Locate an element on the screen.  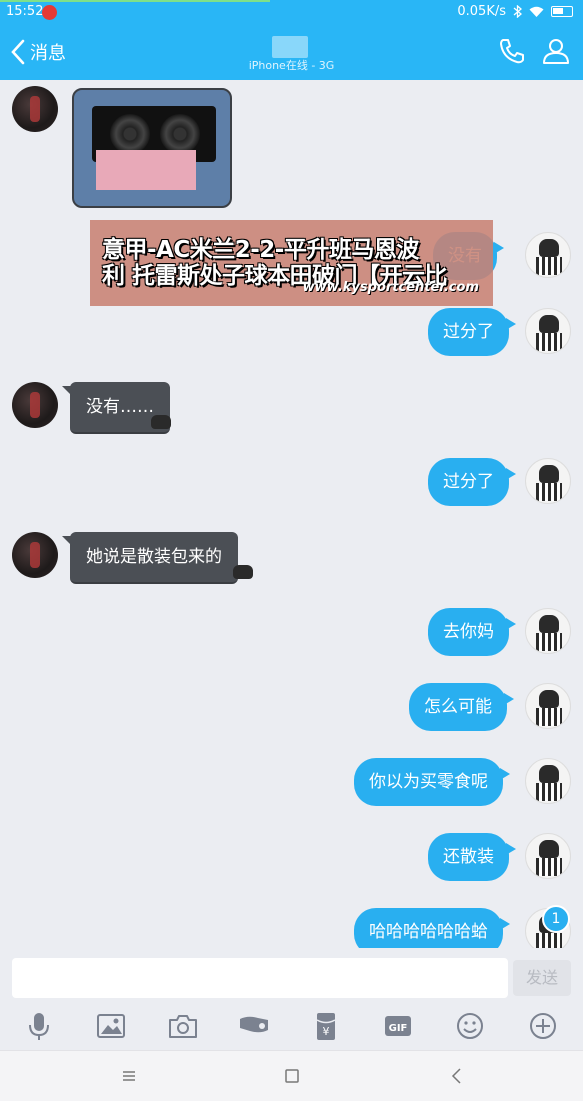
svg-text: GIF is located at coordinates (398, 1028).